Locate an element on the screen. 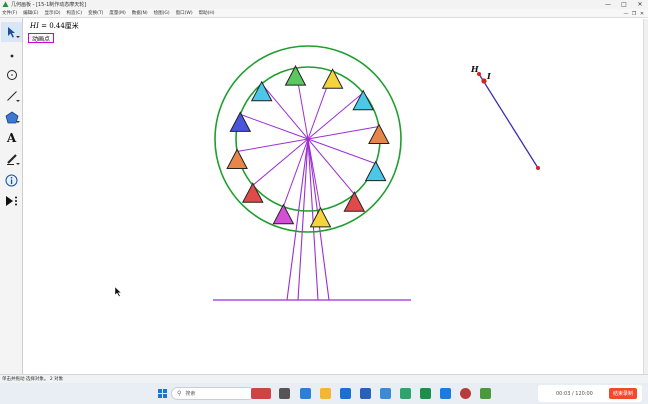  app-icon is located at coordinates (5, 4).